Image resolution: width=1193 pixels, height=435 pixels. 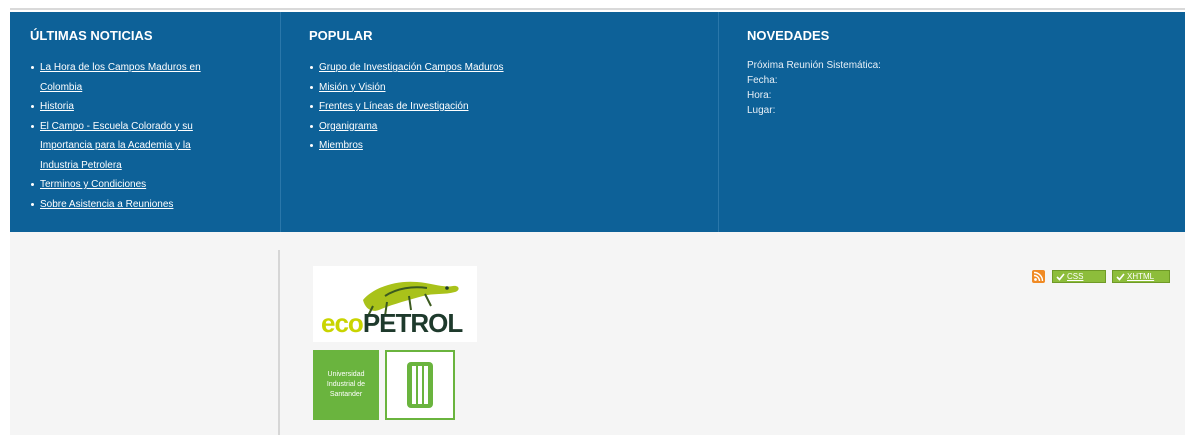 I want to click on popular-link-miembros: Miembros, so click(x=341, y=145).